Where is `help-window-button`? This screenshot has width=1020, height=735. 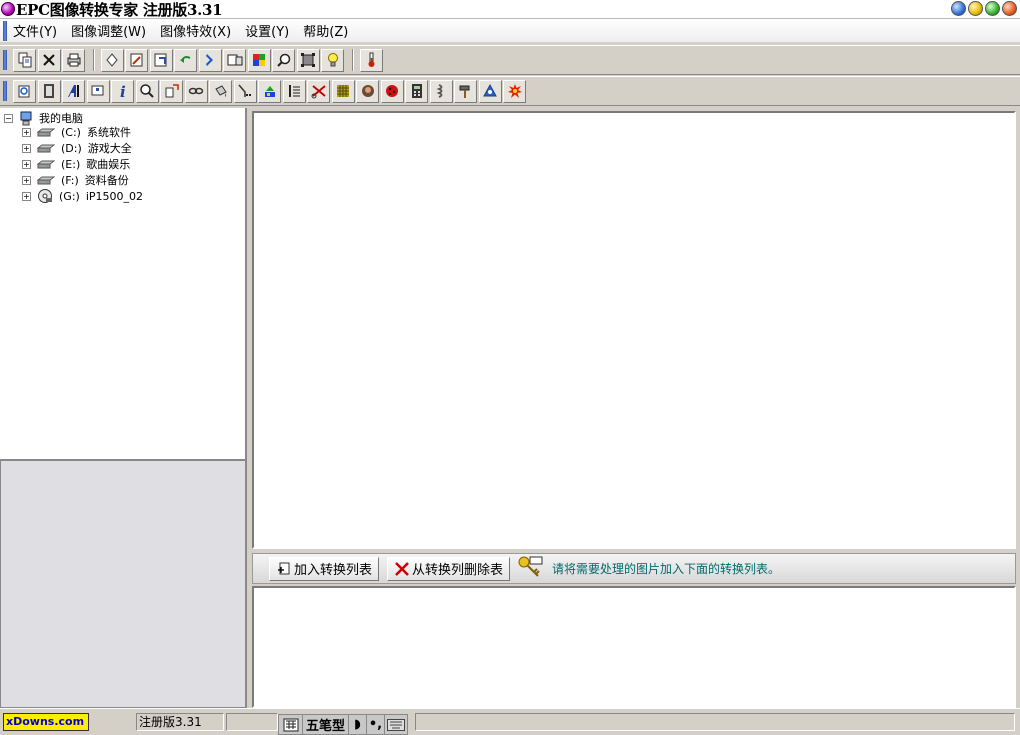 help-window-button is located at coordinates (958, 8).